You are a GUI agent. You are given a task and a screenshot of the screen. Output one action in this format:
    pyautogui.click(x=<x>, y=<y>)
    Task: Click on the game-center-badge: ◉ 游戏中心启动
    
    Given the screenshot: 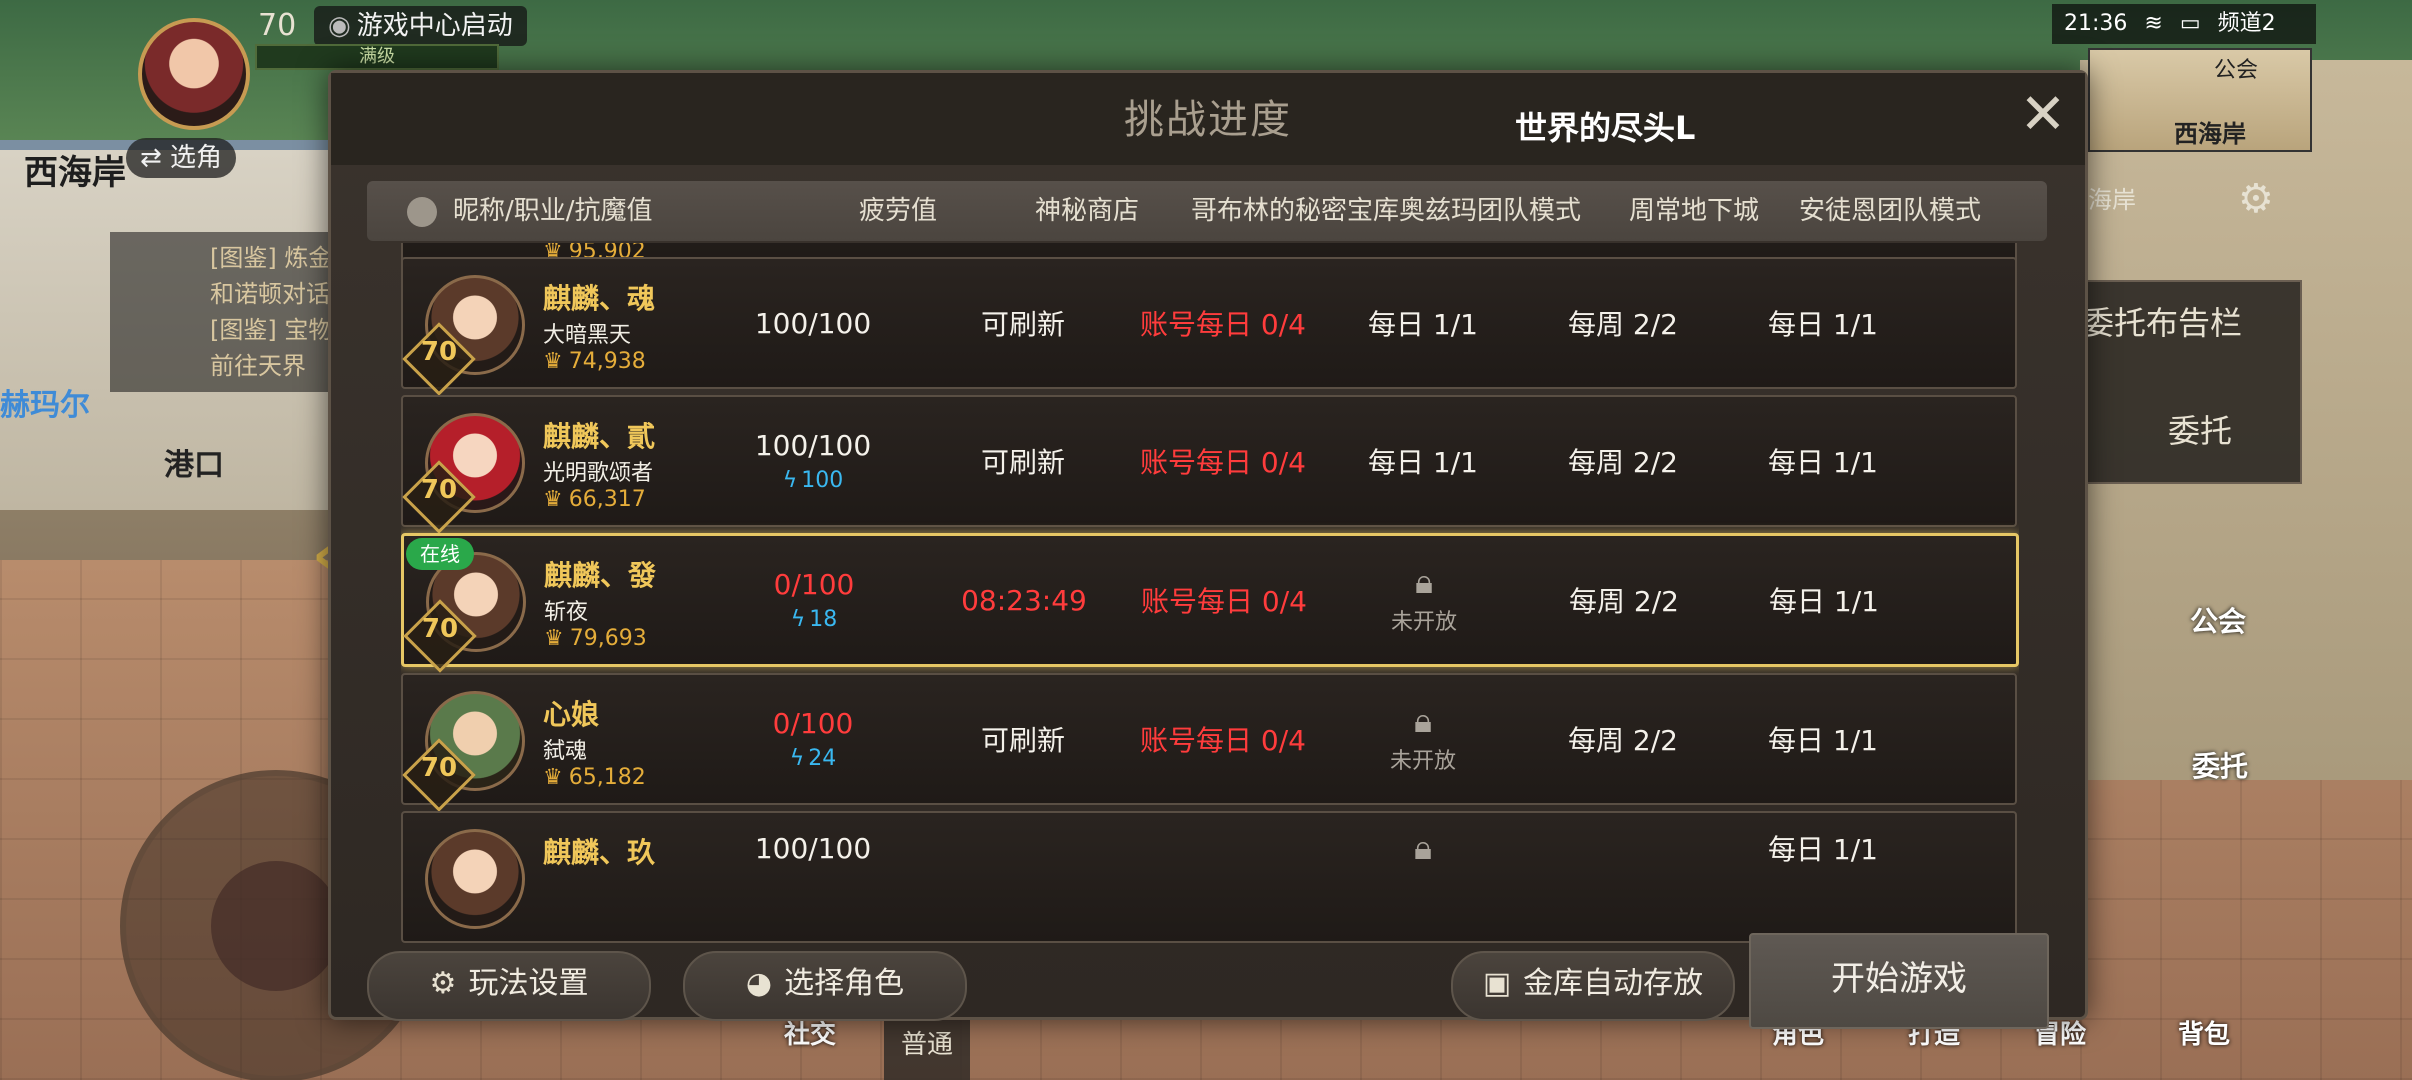 What is the action you would take?
    pyautogui.click(x=420, y=26)
    